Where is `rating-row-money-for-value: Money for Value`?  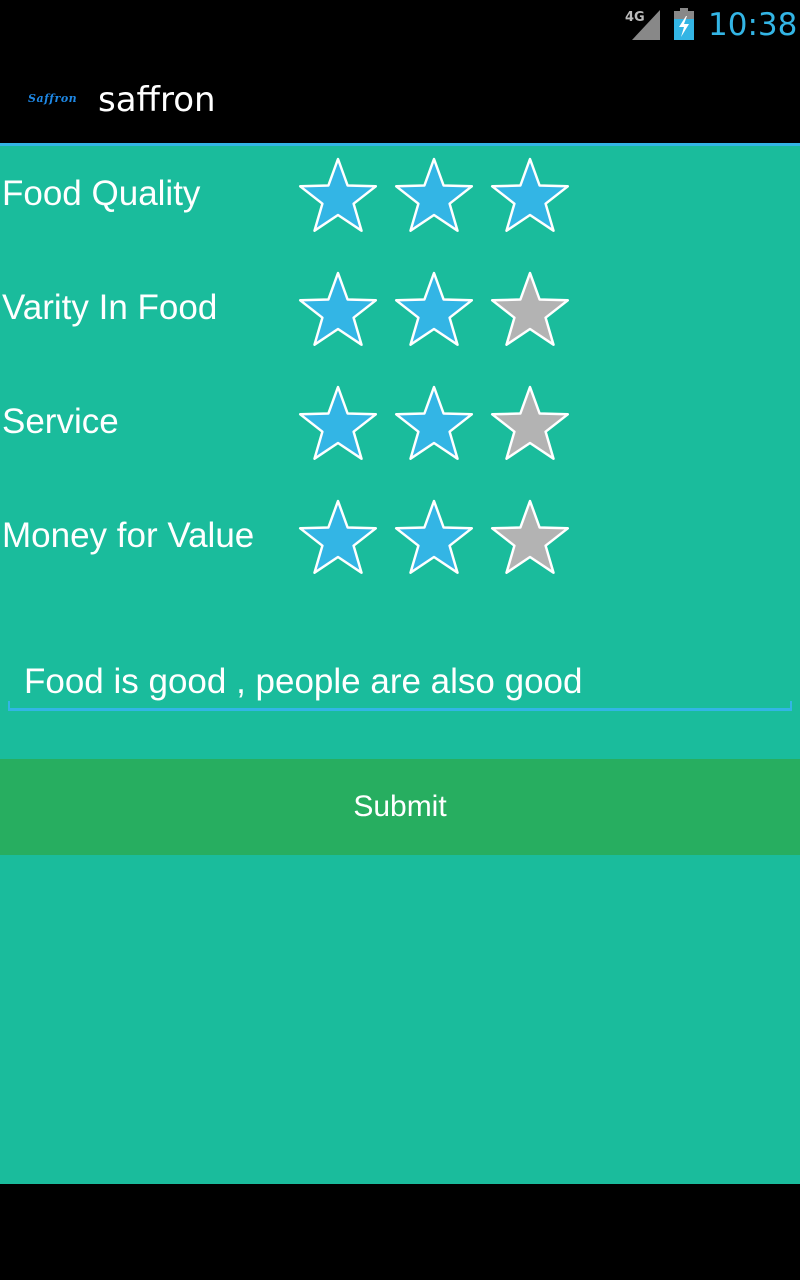 rating-row-money-for-value: Money for Value is located at coordinates (400, 533).